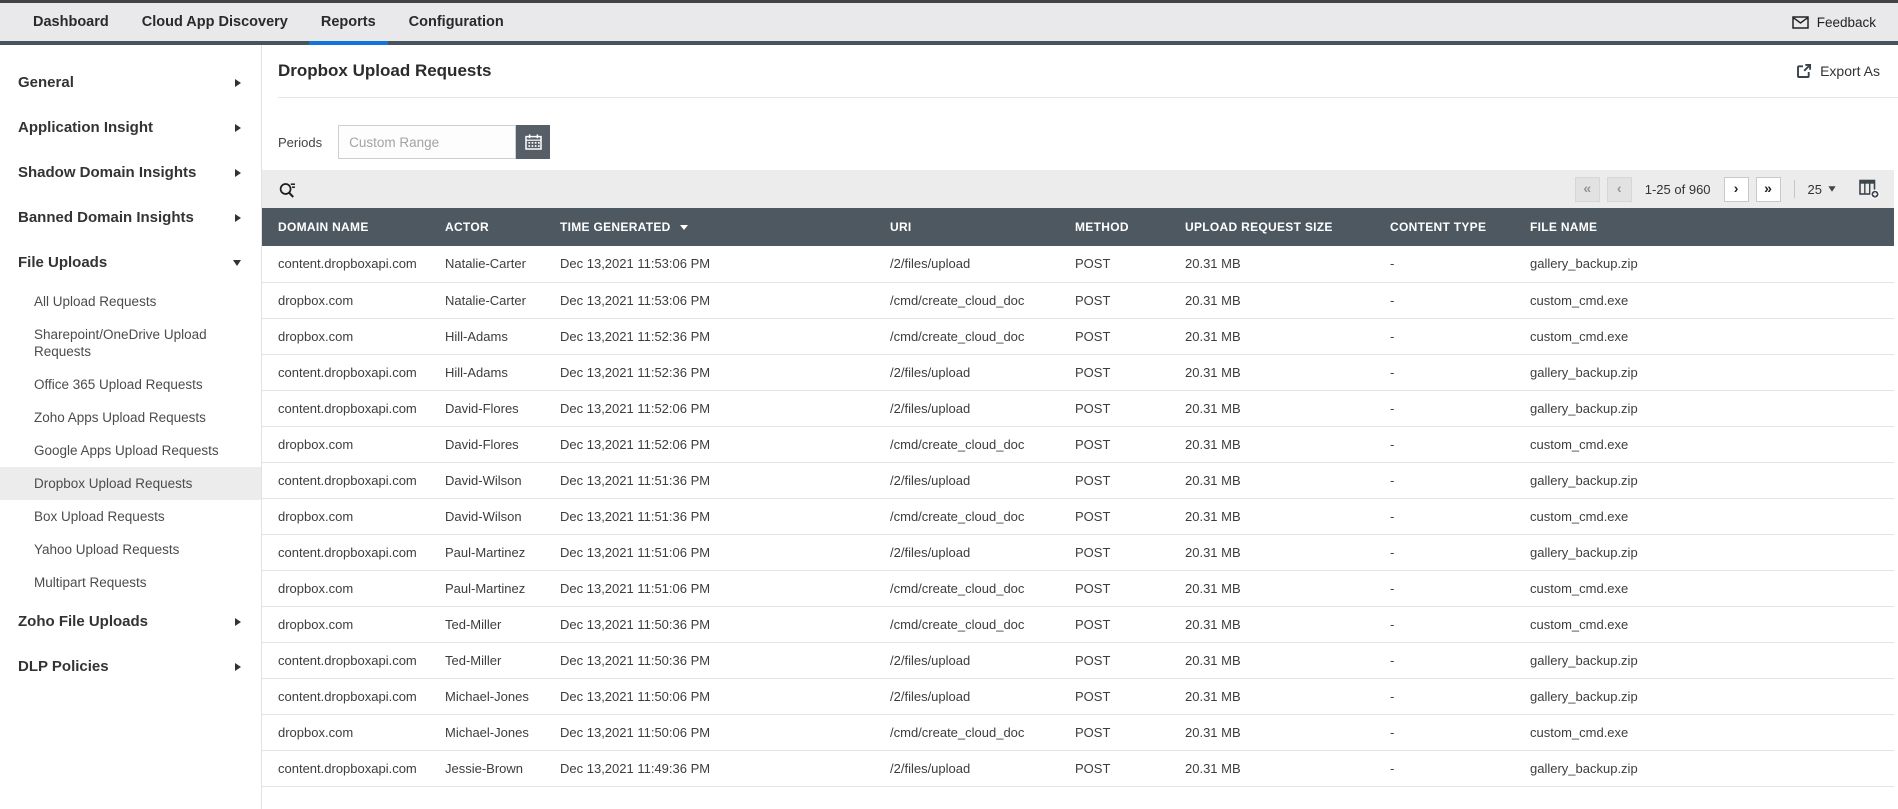 This screenshot has width=1898, height=809. What do you see at coordinates (533, 142) in the screenshot?
I see `calendar-button` at bounding box center [533, 142].